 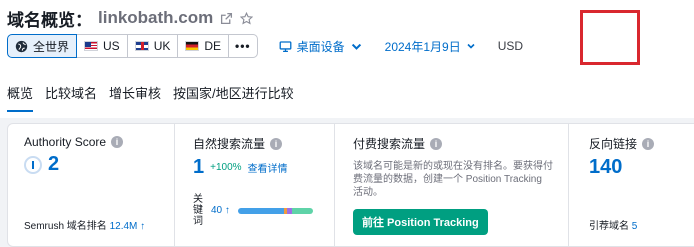 What do you see at coordinates (152, 46) in the screenshot?
I see `location-uk-button: UK` at bounding box center [152, 46].